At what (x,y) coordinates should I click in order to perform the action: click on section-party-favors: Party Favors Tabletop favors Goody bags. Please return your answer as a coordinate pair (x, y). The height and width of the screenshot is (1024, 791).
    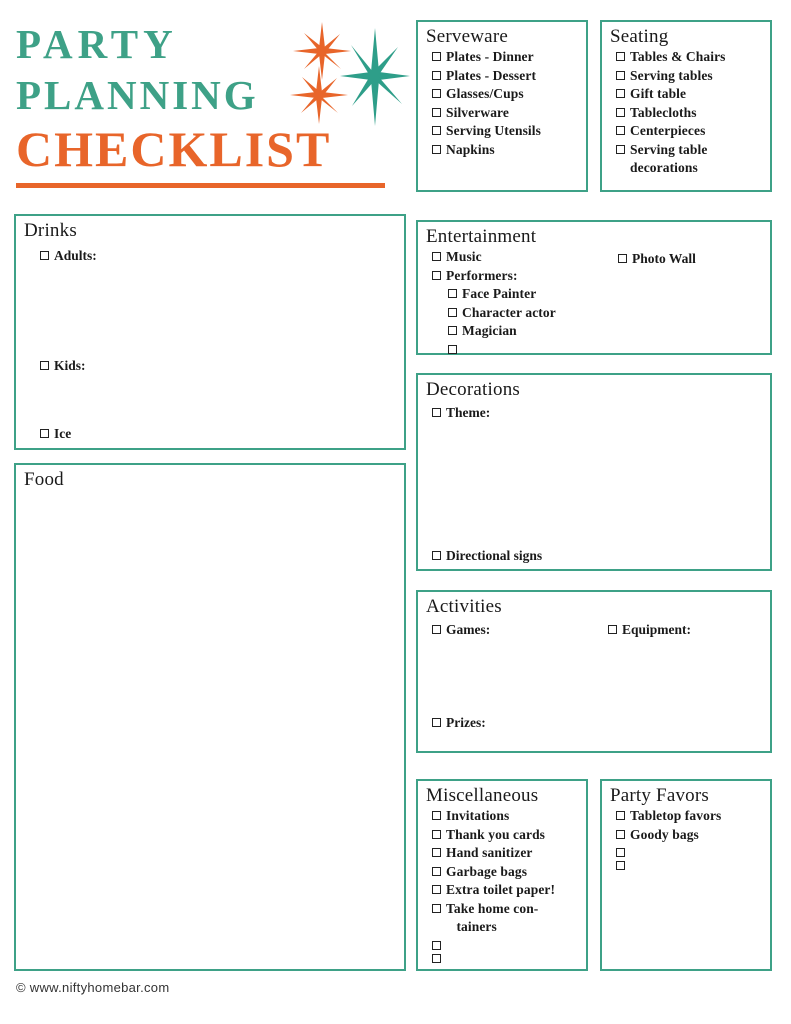
    Looking at the image, I should click on (686, 875).